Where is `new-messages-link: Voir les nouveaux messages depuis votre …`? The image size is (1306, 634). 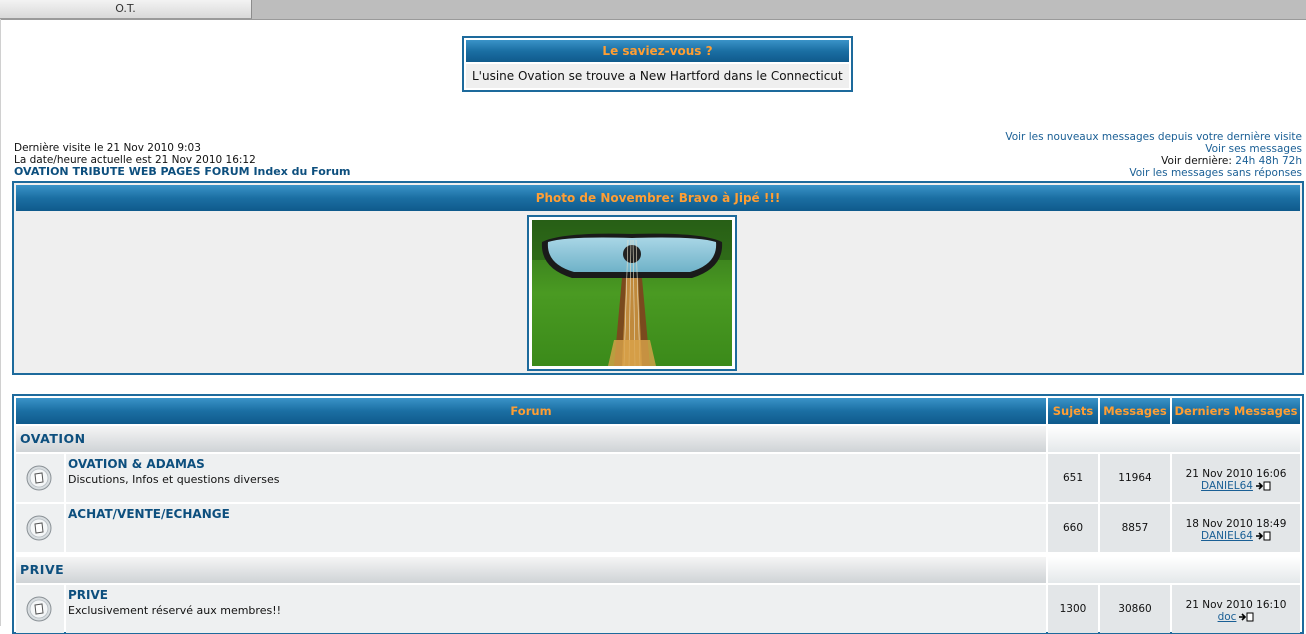 new-messages-link: Voir les nouveaux messages depuis votre … is located at coordinates (1153, 137).